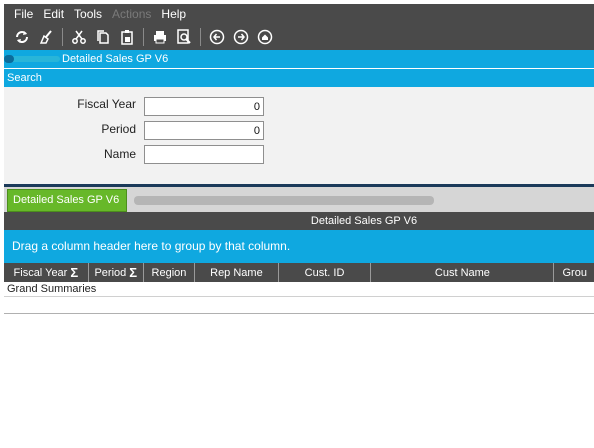 The image size is (594, 448). Describe the element at coordinates (115, 59) in the screenshot. I see `window-title: Detailed Sales GP V6` at that location.